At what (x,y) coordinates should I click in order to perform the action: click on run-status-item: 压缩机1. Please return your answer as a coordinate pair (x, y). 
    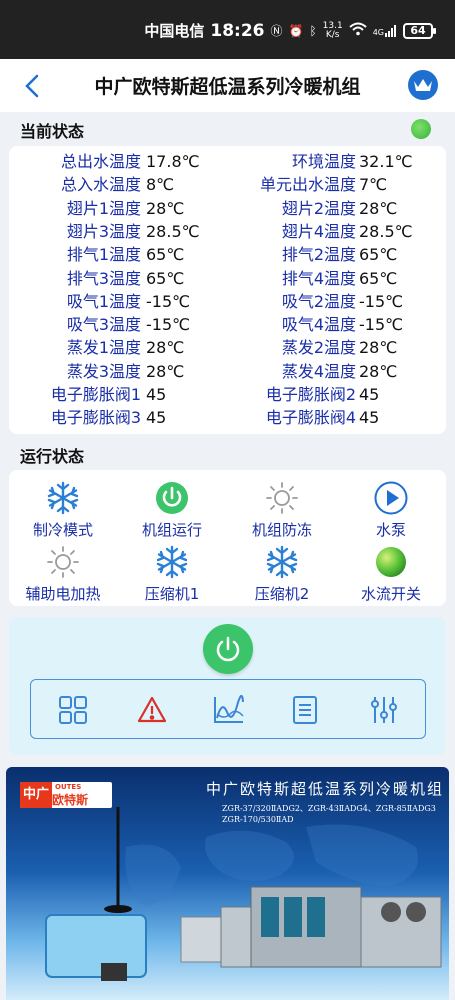
    Looking at the image, I should click on (172, 574).